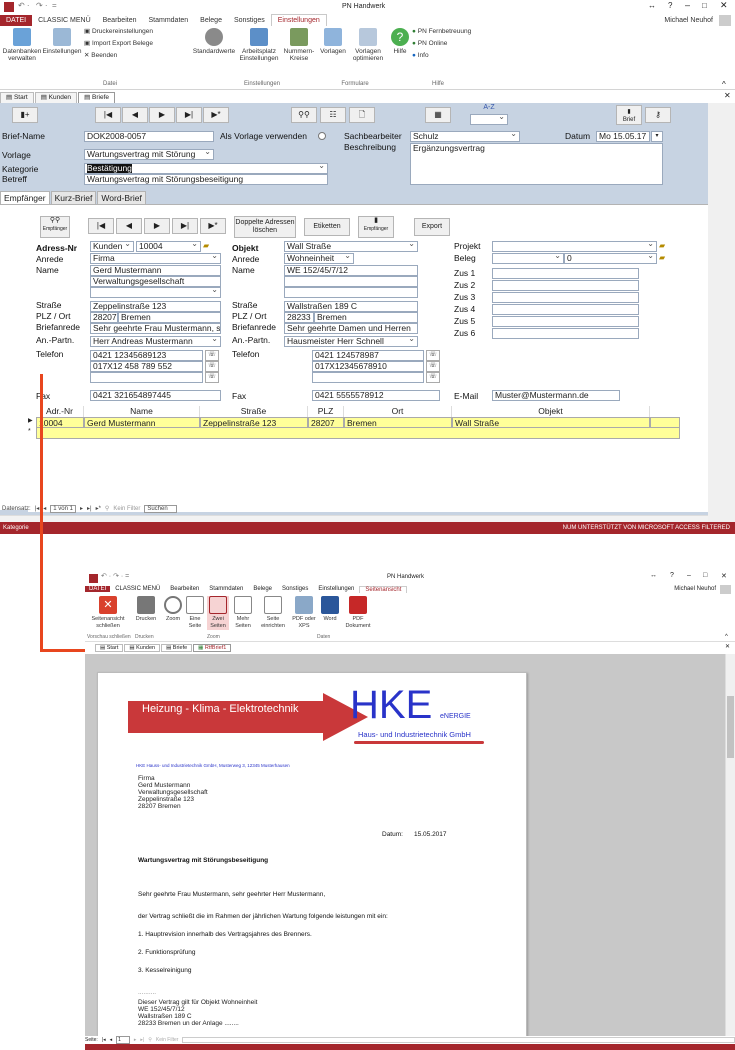  Describe the element at coordinates (112, 246) in the screenshot. I see `adrtype-select: Kunden` at that location.